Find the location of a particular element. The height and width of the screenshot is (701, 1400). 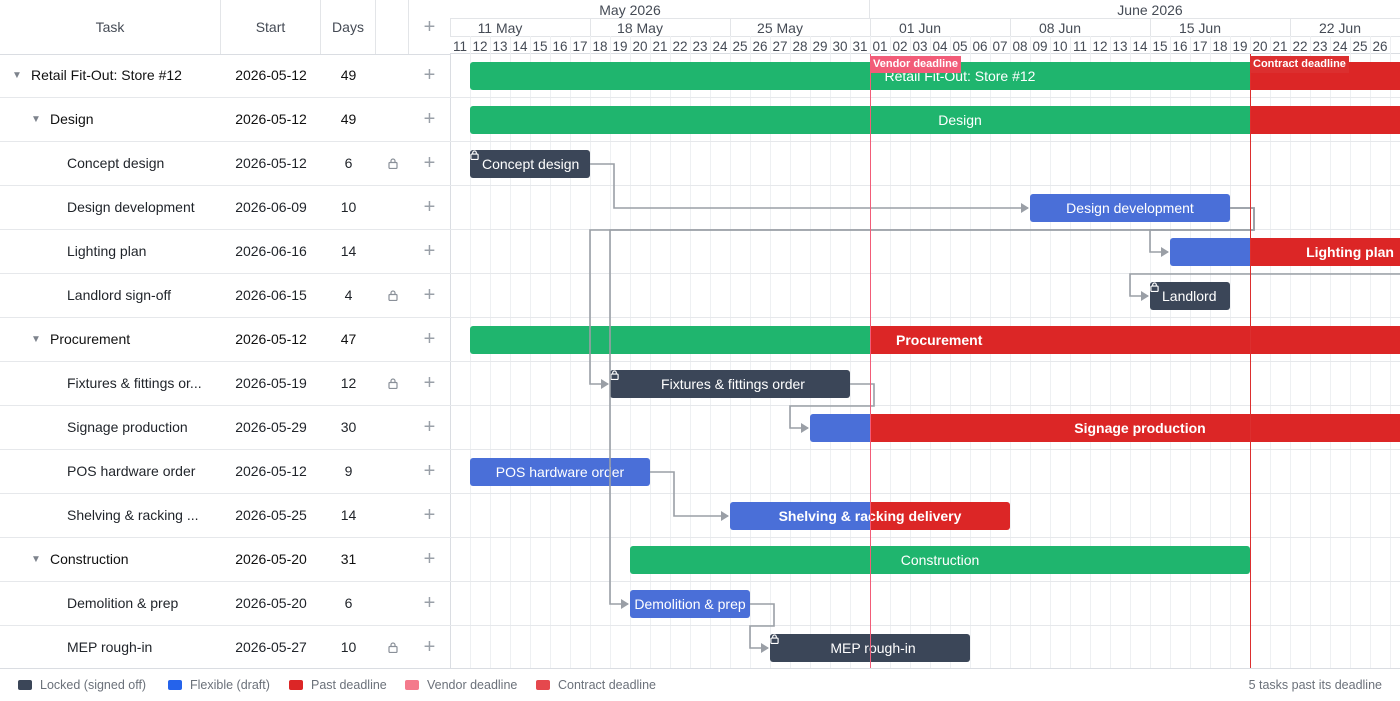

task-name: MEP rough-in is located at coordinates (109, 647).